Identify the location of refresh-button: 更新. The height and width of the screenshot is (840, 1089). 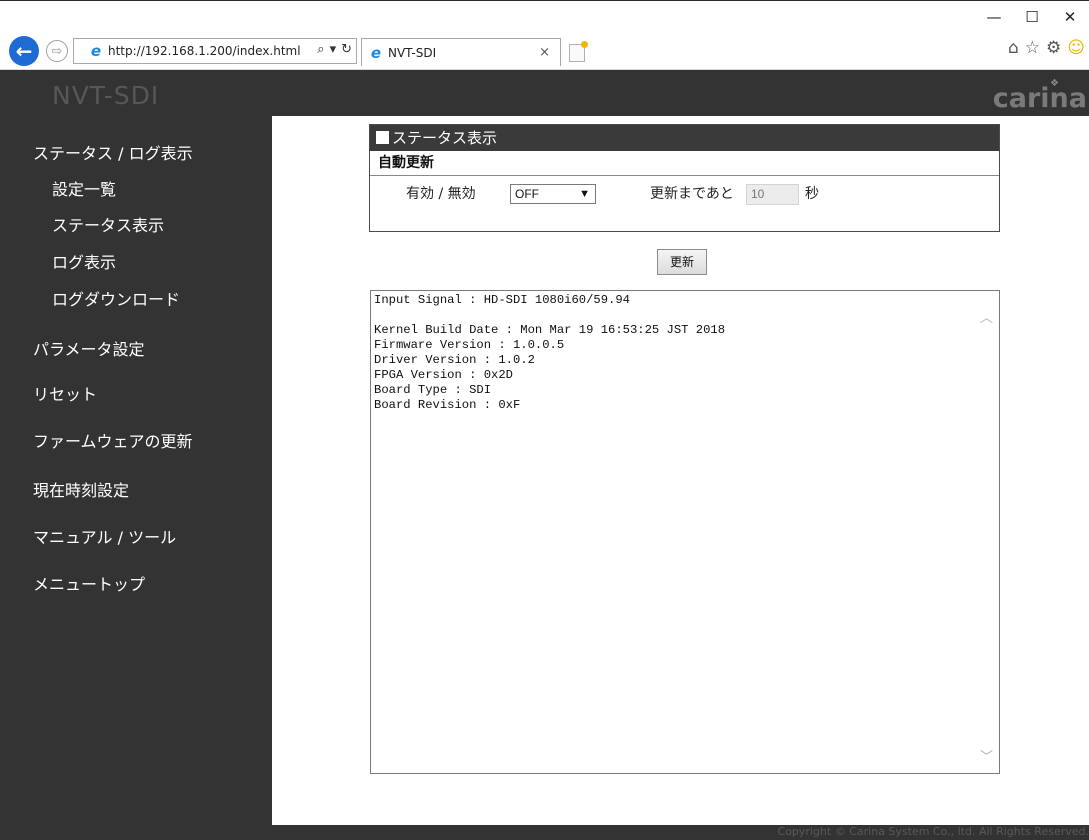
(682, 262).